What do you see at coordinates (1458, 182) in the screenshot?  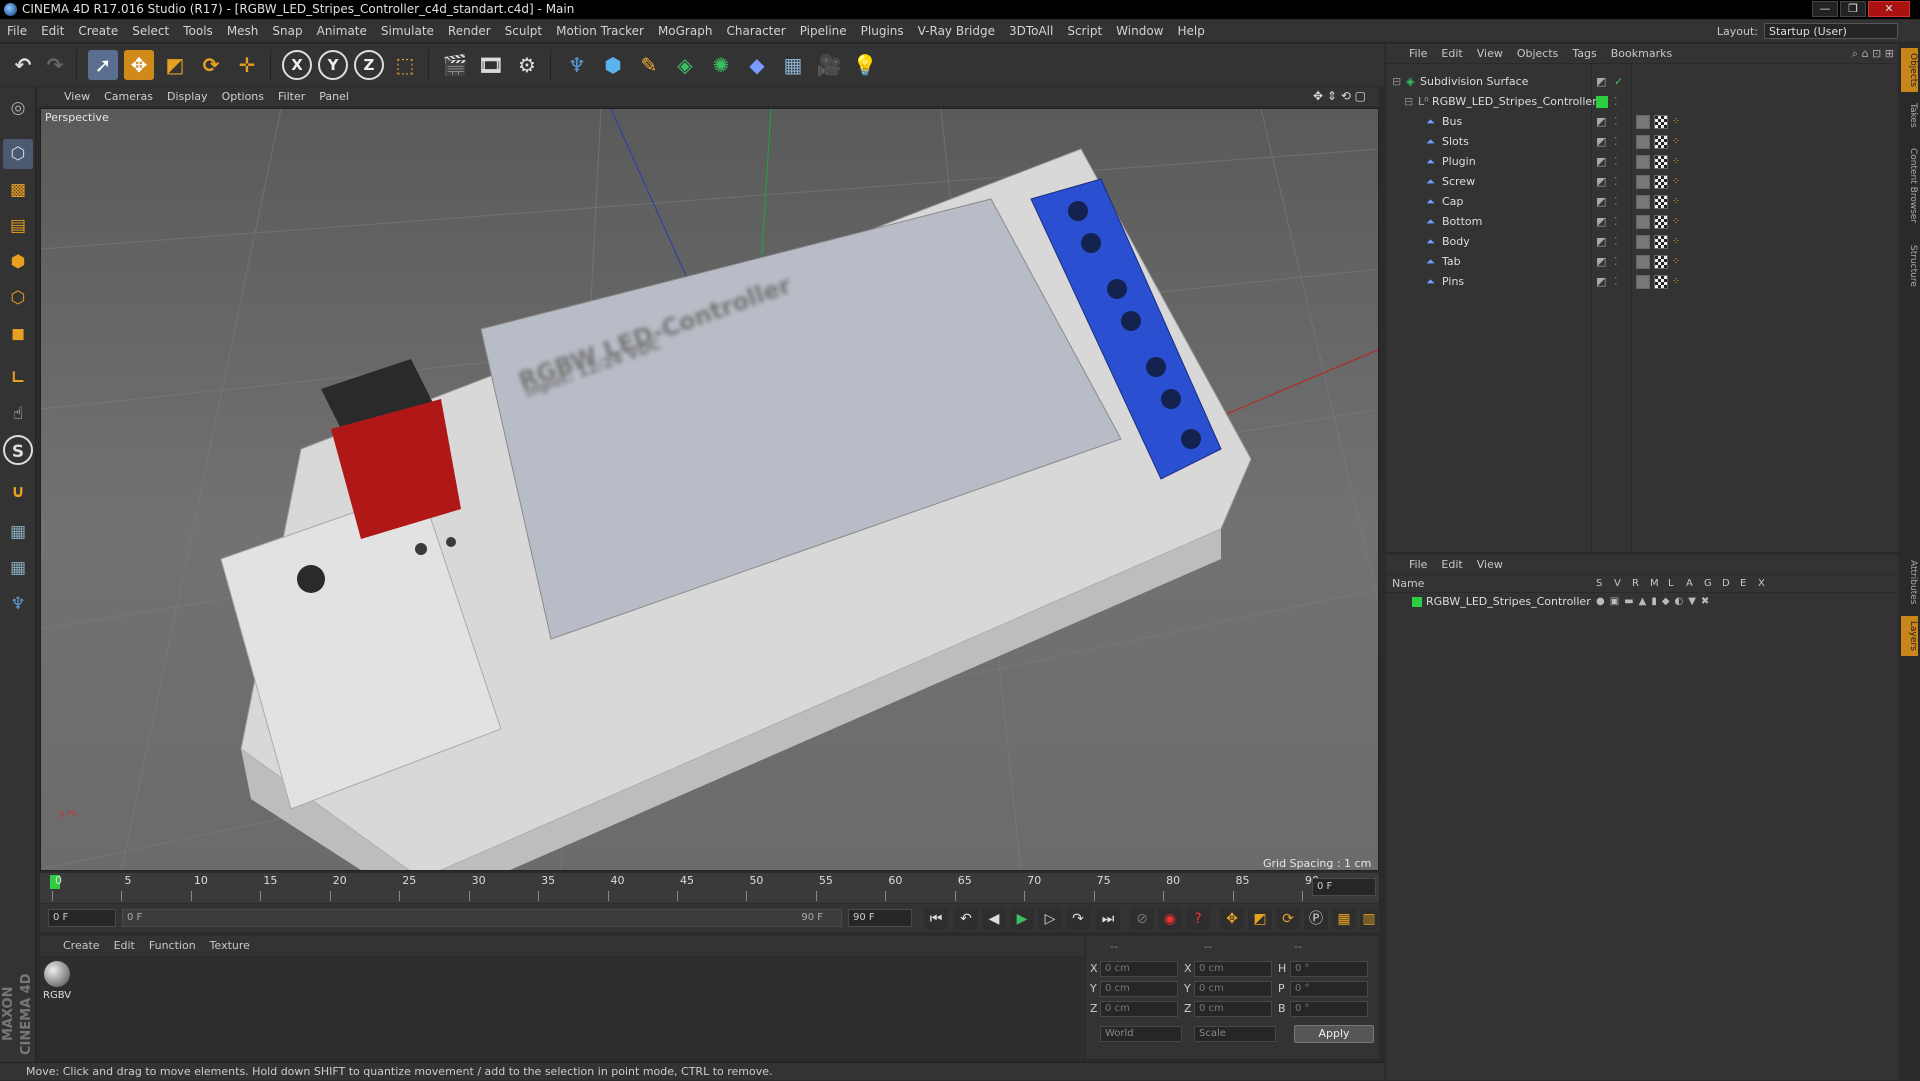 I see `object-name: Screw` at bounding box center [1458, 182].